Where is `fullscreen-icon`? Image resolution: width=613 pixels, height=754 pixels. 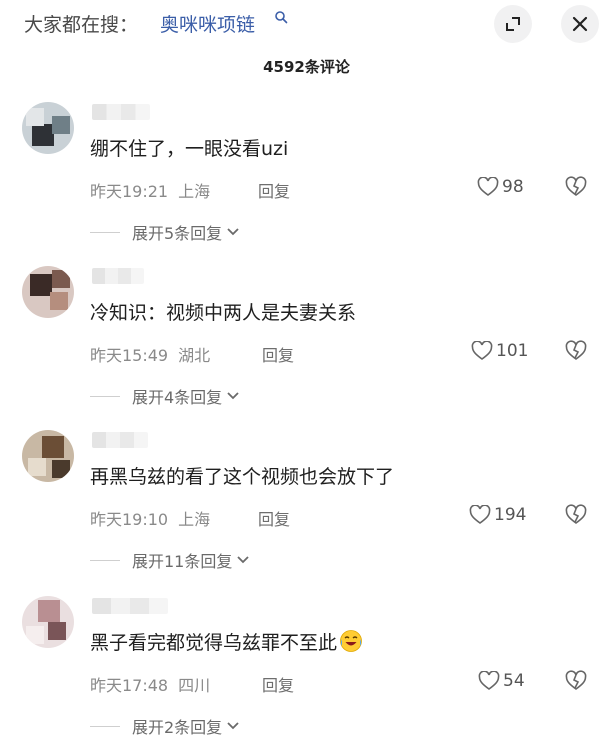 fullscreen-icon is located at coordinates (513, 24).